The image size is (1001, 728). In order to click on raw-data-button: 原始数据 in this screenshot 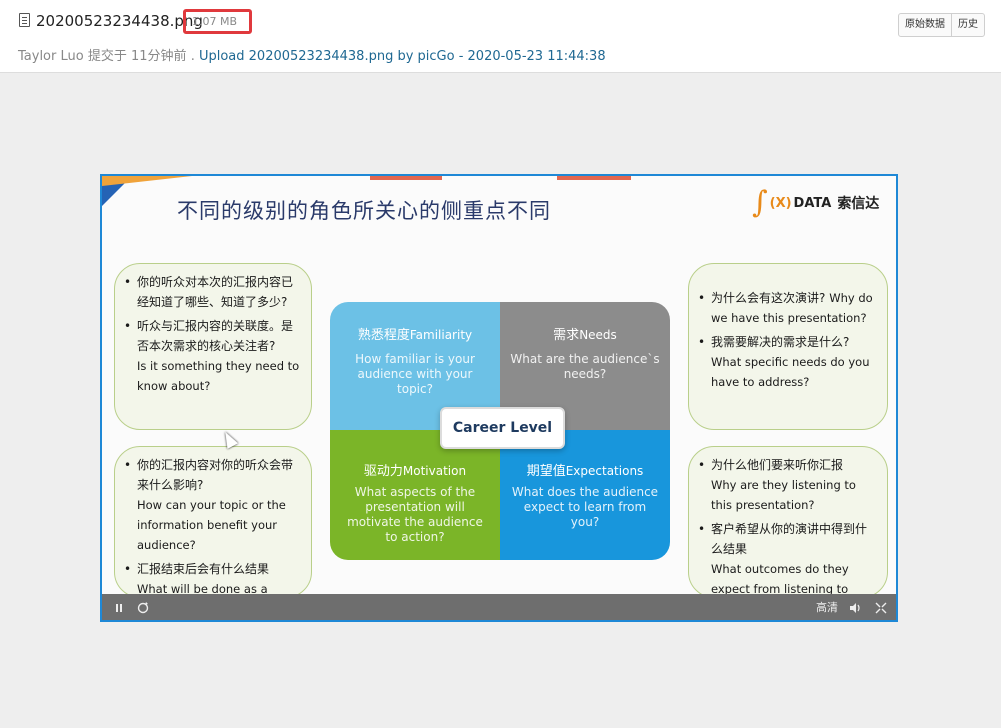, I will do `click(925, 25)`.